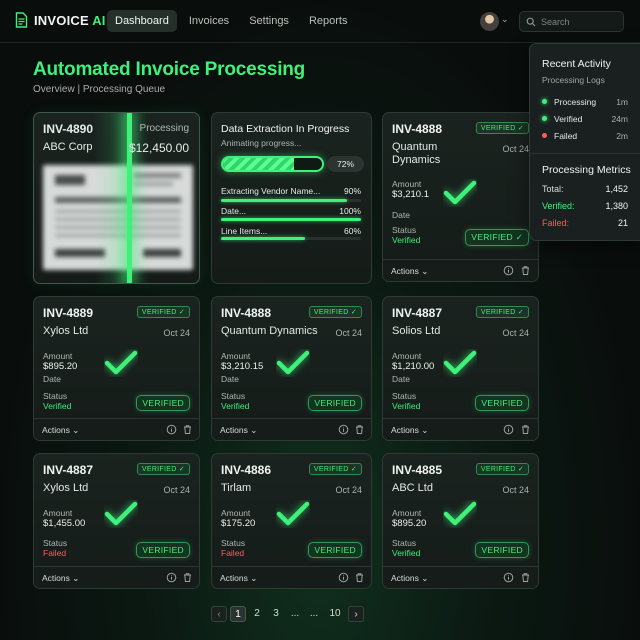 Image resolution: width=640 pixels, height=640 pixels. Describe the element at coordinates (573, 80) in the screenshot. I see `activity-subtitle: Processing Logs` at that location.